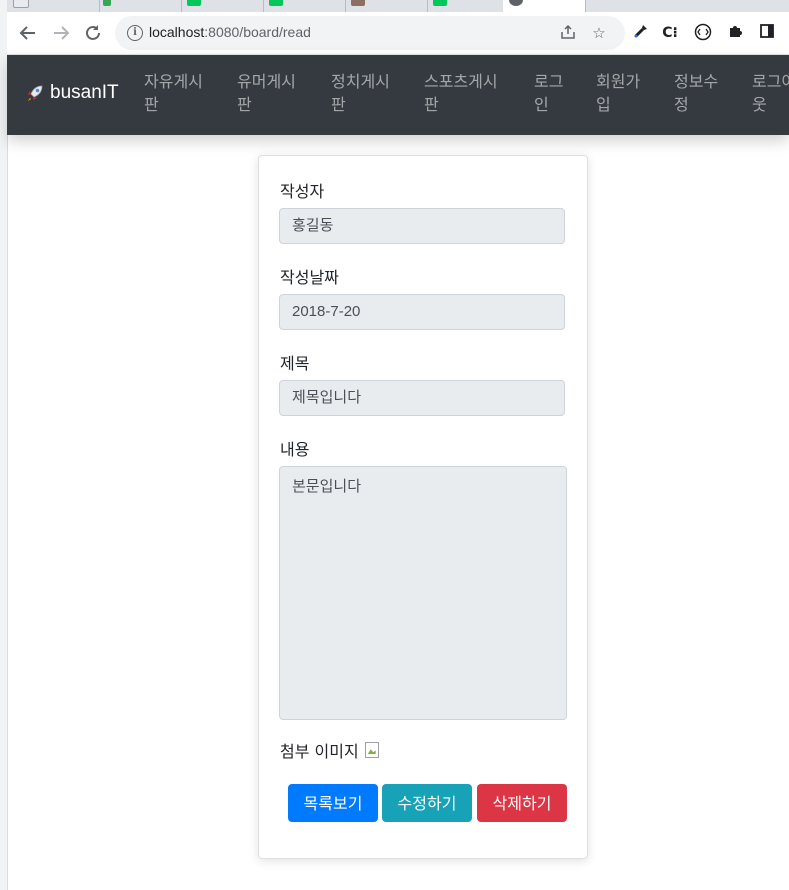 The height and width of the screenshot is (890, 789). I want to click on nav-label-line2: 인, so click(541, 104).